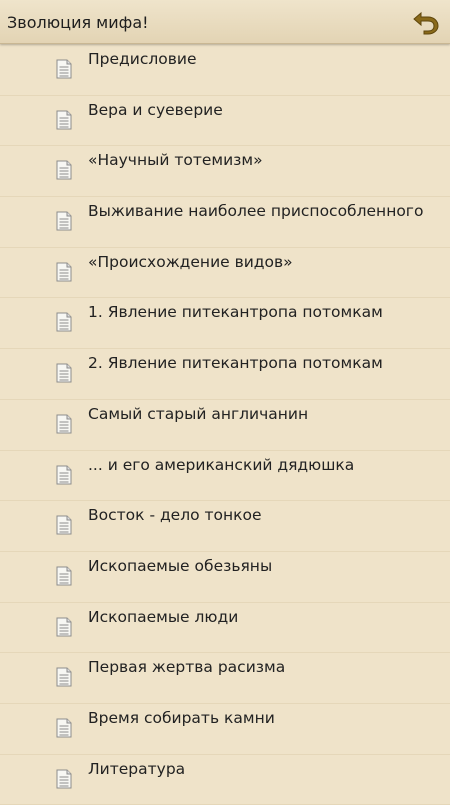  I want to click on list-item: 1. Явление питекантропа потомкам, so click(225, 324).